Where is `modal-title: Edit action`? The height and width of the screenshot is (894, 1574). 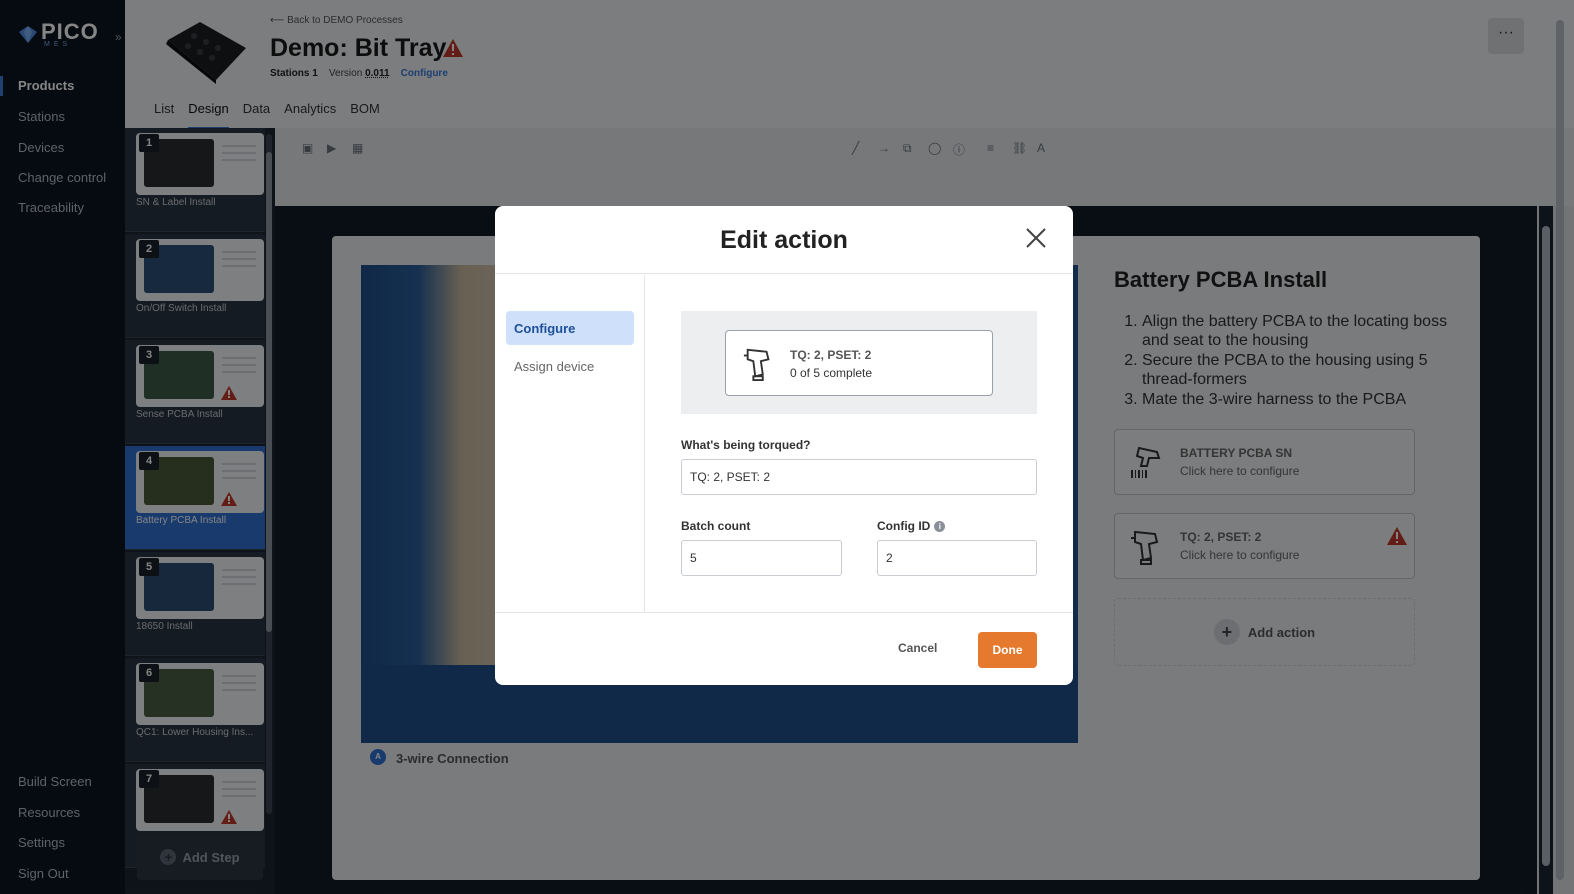 modal-title: Edit action is located at coordinates (784, 240).